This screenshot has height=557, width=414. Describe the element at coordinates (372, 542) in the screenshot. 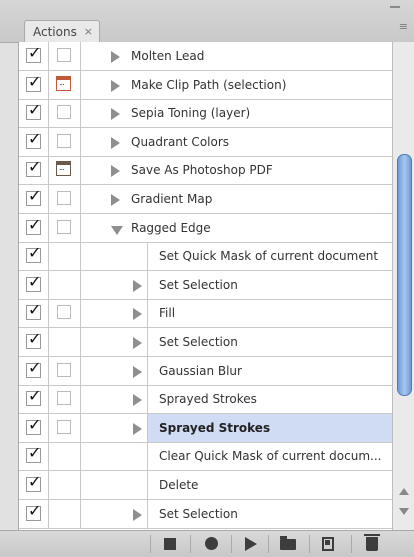

I see `delete-icon` at that location.